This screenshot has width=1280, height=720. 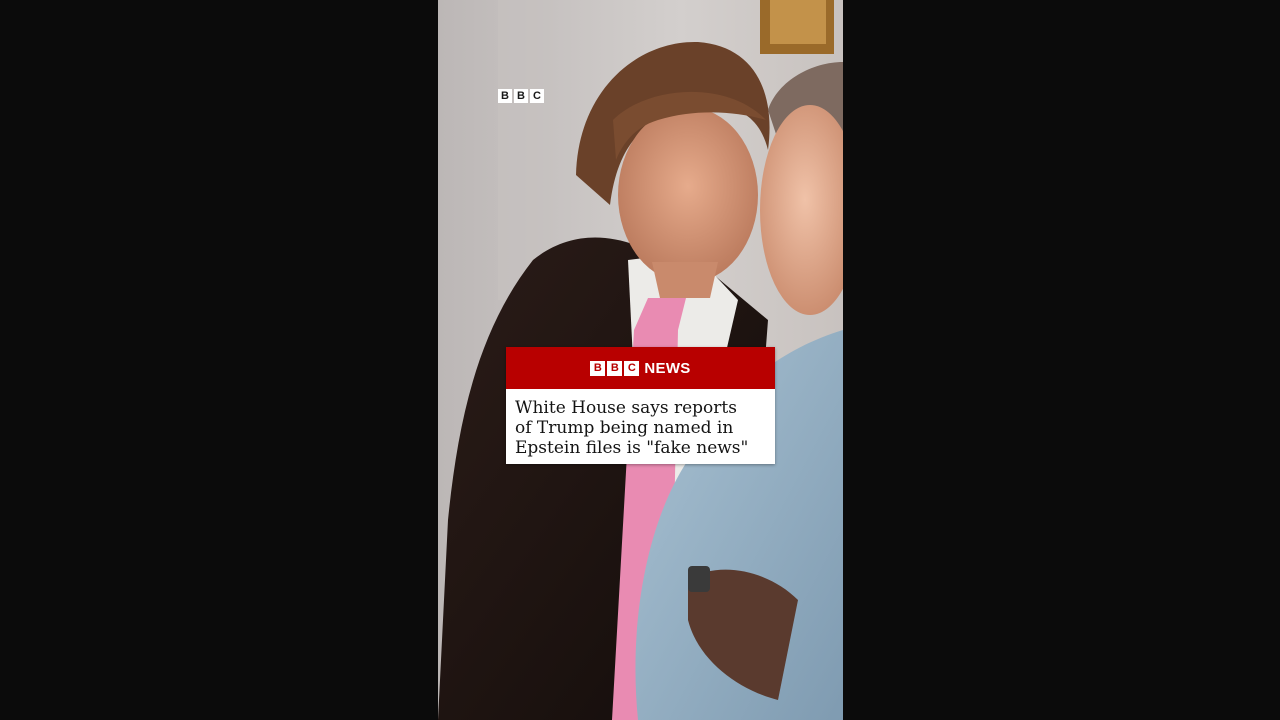 I want to click on face-left, so click(x=688, y=195).